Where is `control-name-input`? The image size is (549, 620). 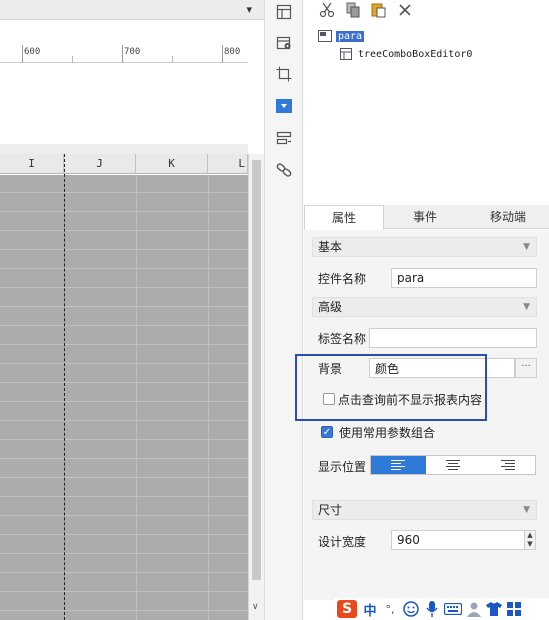 control-name-input is located at coordinates (464, 278).